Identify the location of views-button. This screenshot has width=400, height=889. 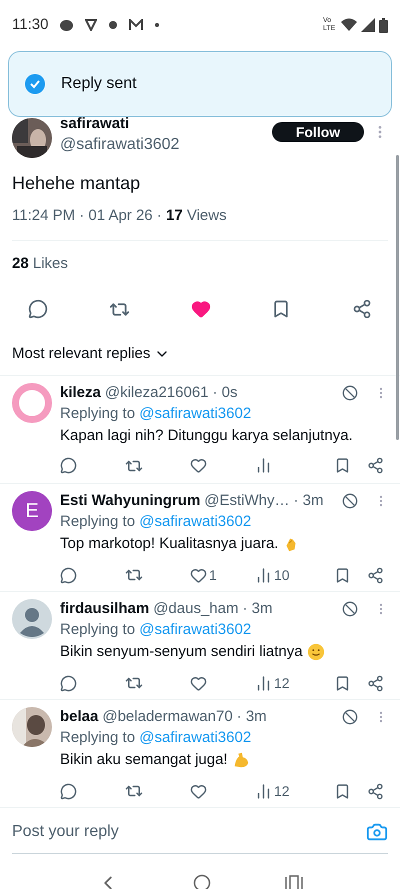
(263, 465).